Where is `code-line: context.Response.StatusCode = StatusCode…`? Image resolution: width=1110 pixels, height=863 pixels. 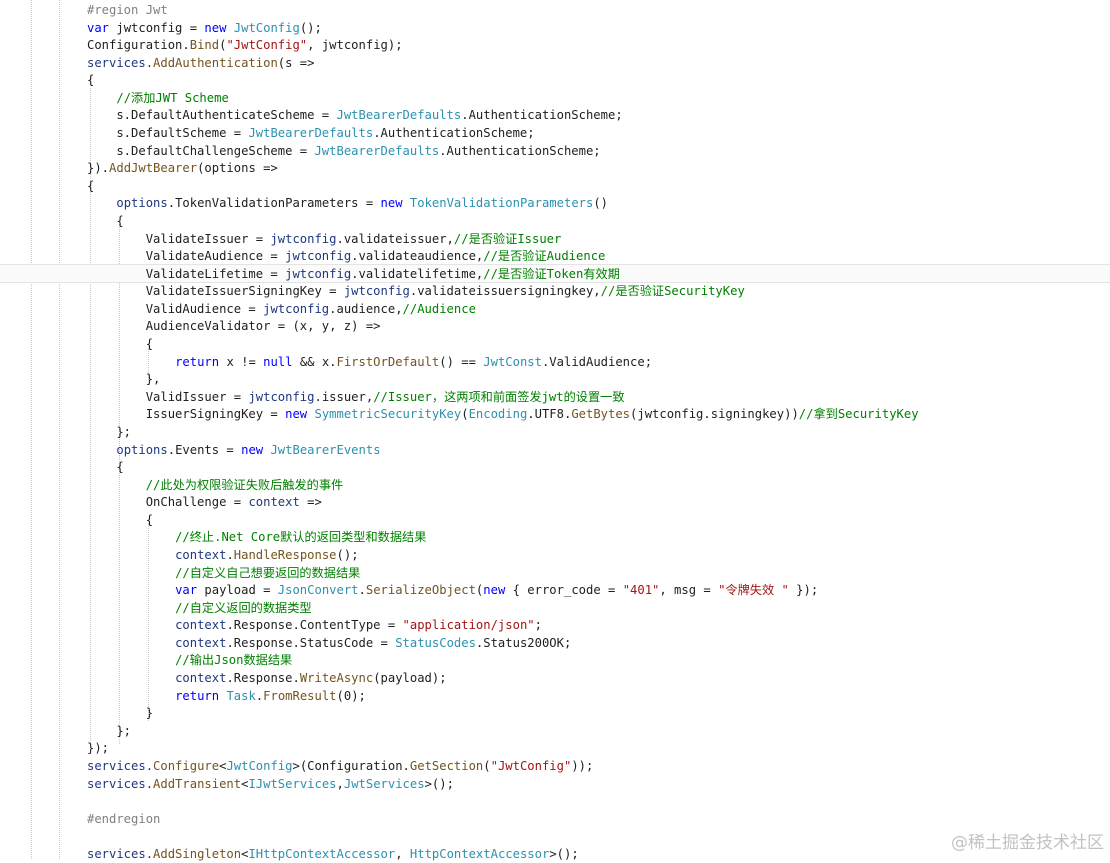 code-line: context.Response.StatusCode = StatusCode… is located at coordinates (329, 644).